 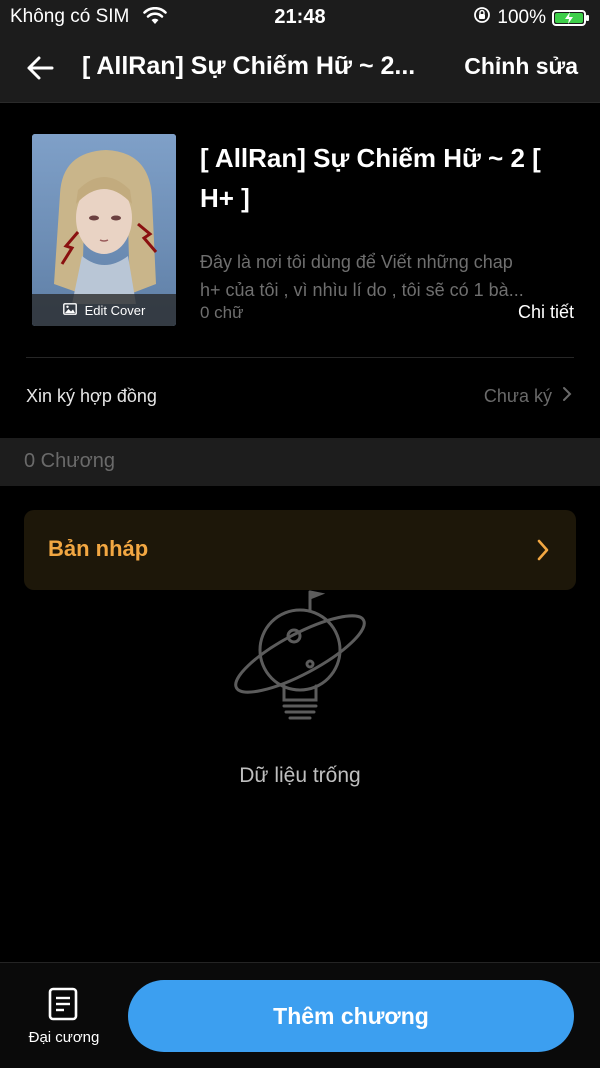 I want to click on divider, so click(x=300, y=357).